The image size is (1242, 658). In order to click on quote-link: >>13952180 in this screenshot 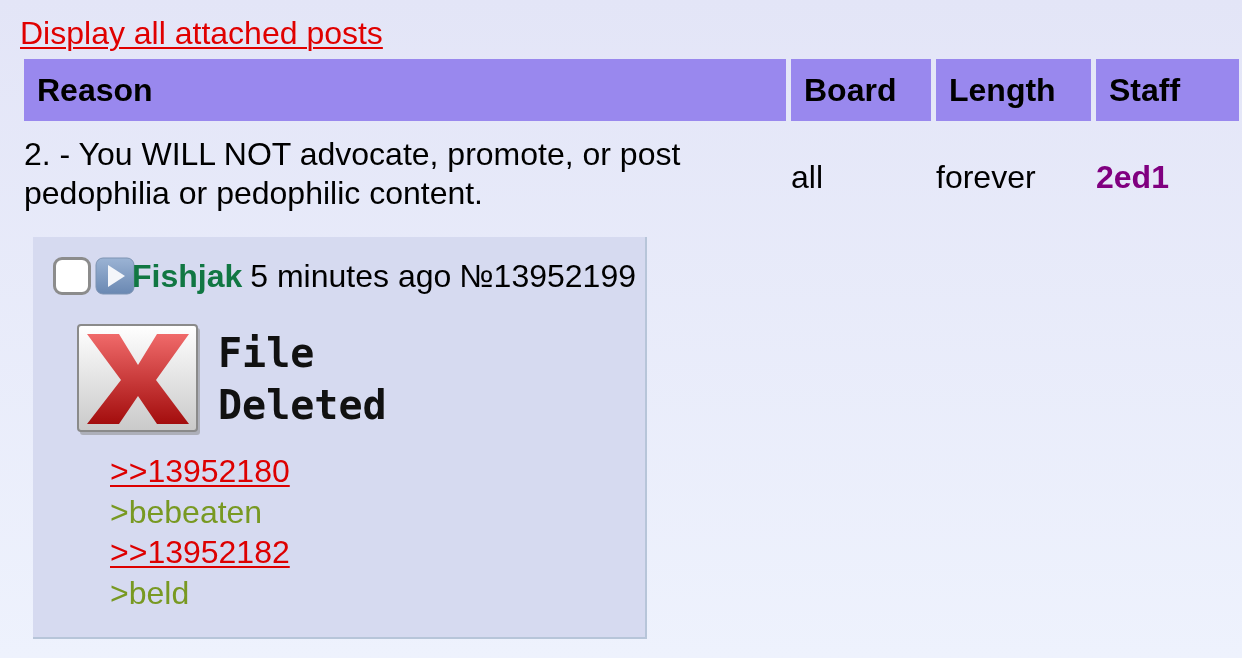, I will do `click(200, 471)`.